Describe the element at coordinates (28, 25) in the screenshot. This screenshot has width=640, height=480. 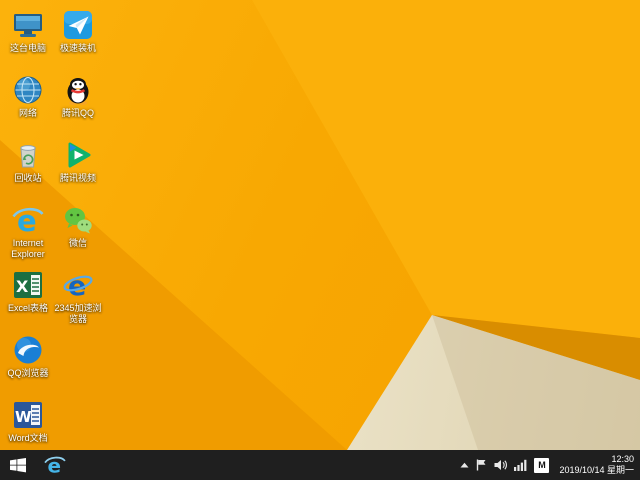
I see `monitor-icon` at that location.